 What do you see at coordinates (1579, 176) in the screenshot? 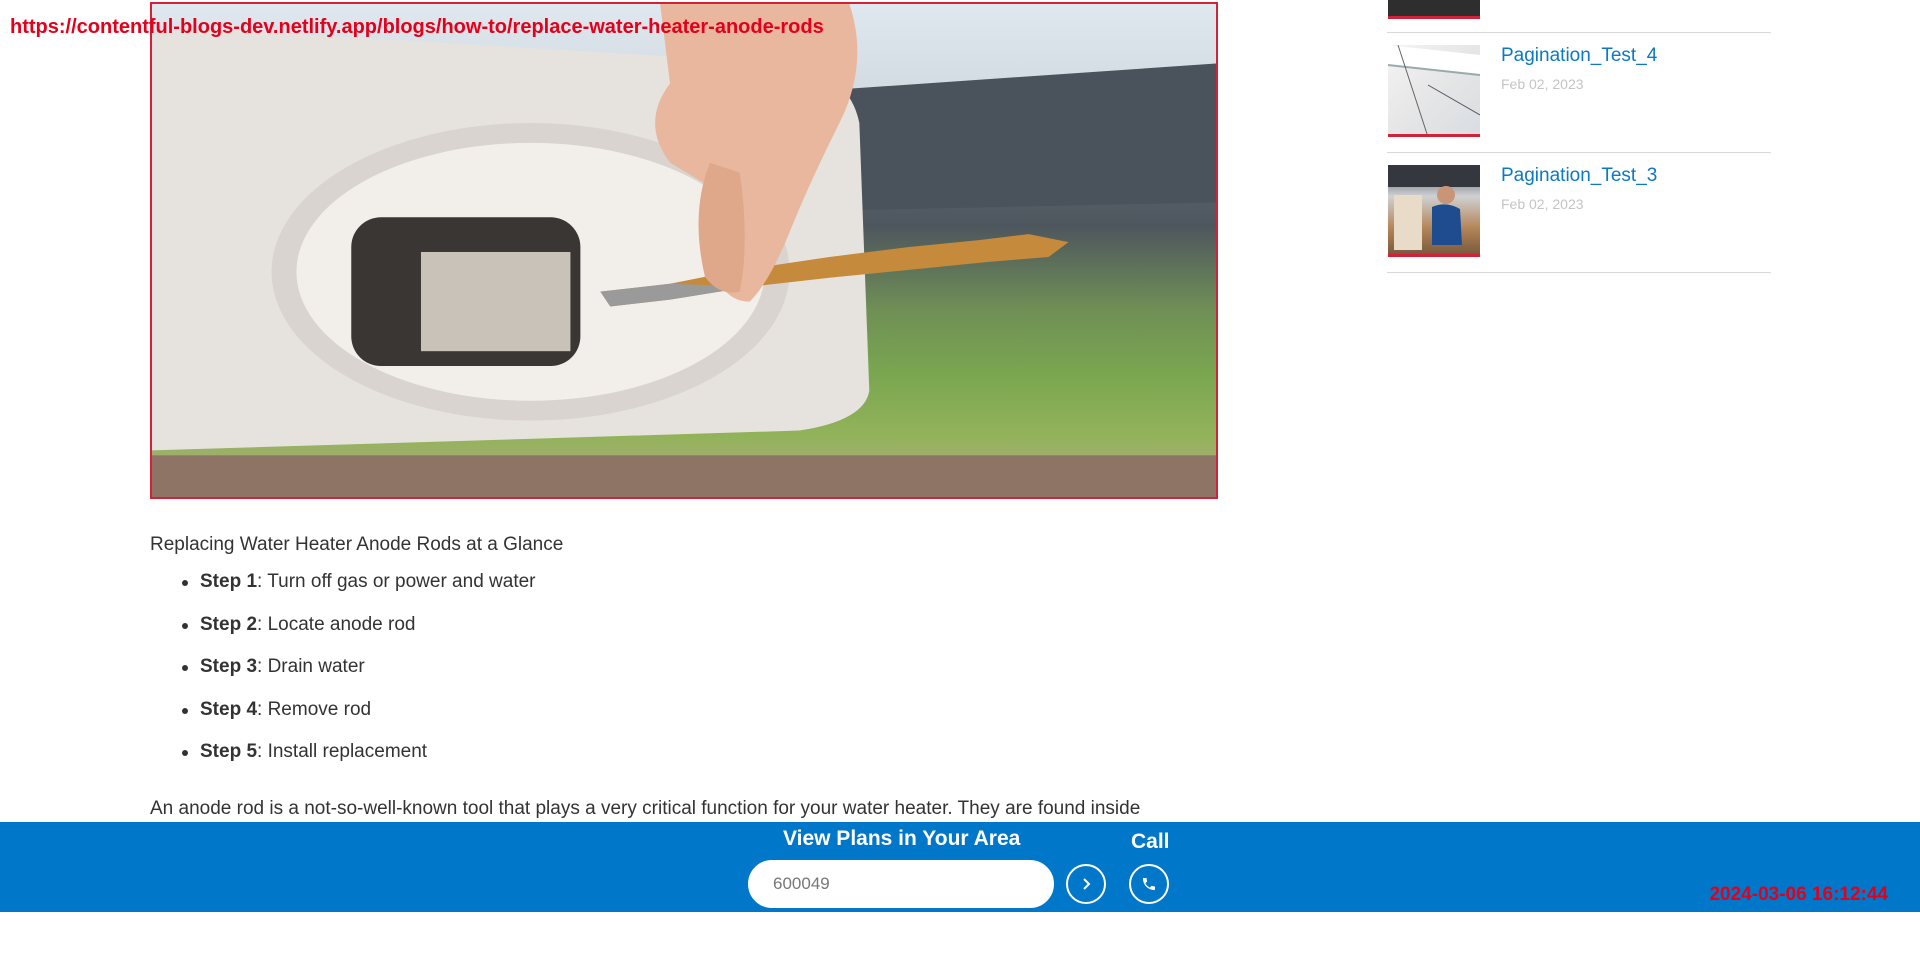
I see `post-title-link: Pagination_Test_3` at bounding box center [1579, 176].